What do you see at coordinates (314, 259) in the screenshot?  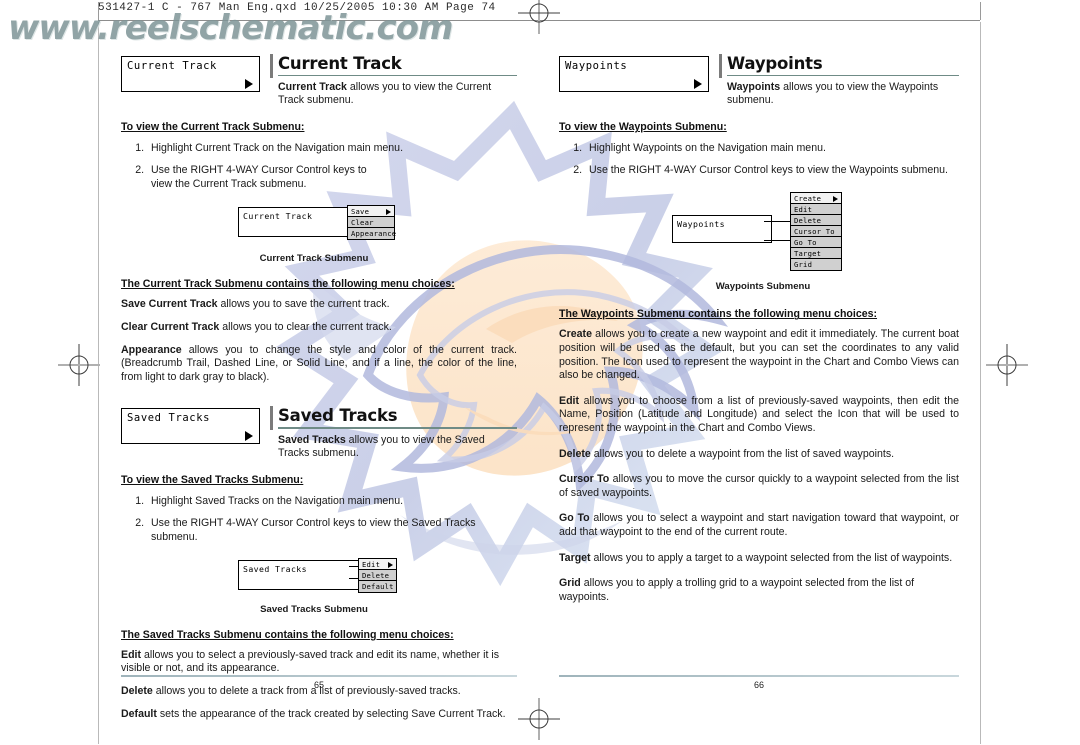 I see `figure-caption: Current Track Submenu` at bounding box center [314, 259].